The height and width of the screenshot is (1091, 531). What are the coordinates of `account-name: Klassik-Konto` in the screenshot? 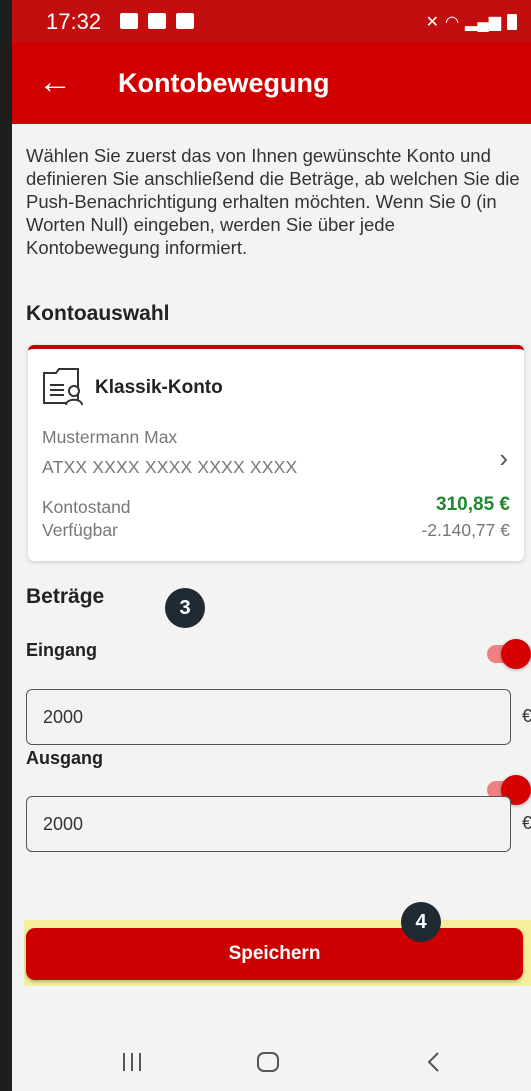 It's located at (159, 387).